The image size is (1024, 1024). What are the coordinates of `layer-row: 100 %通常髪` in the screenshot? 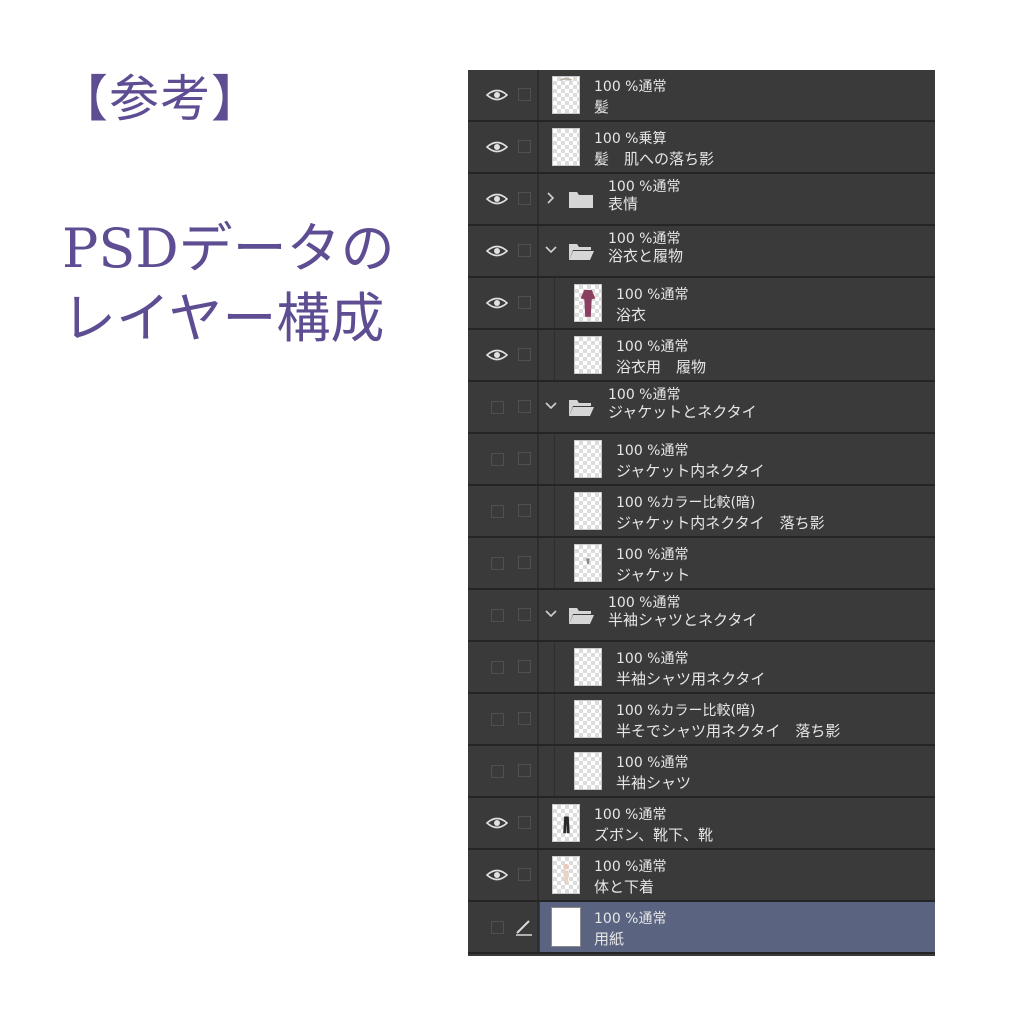 It's located at (701, 96).